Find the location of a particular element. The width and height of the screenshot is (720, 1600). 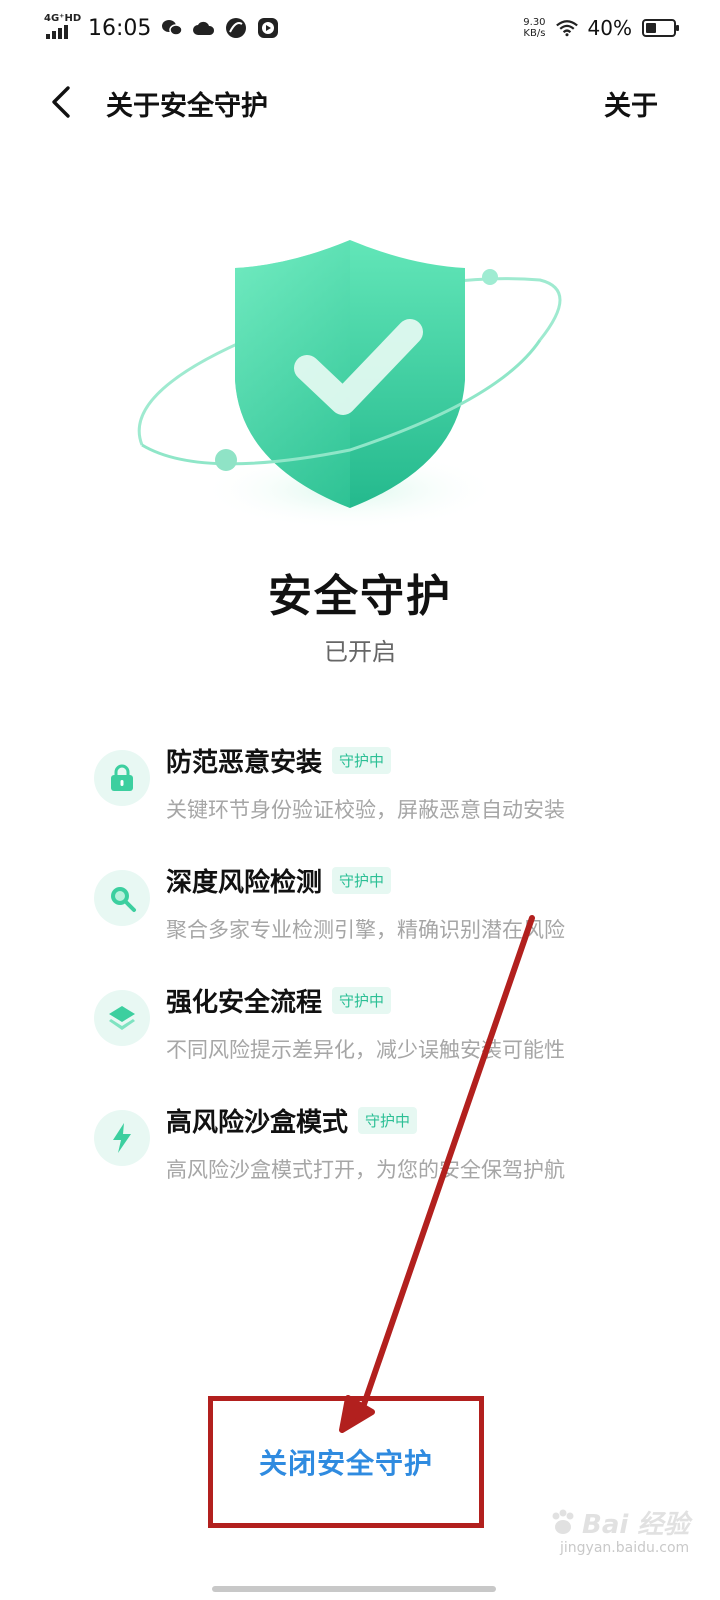

network-speed: 9.30 KB/s is located at coordinates (534, 28).